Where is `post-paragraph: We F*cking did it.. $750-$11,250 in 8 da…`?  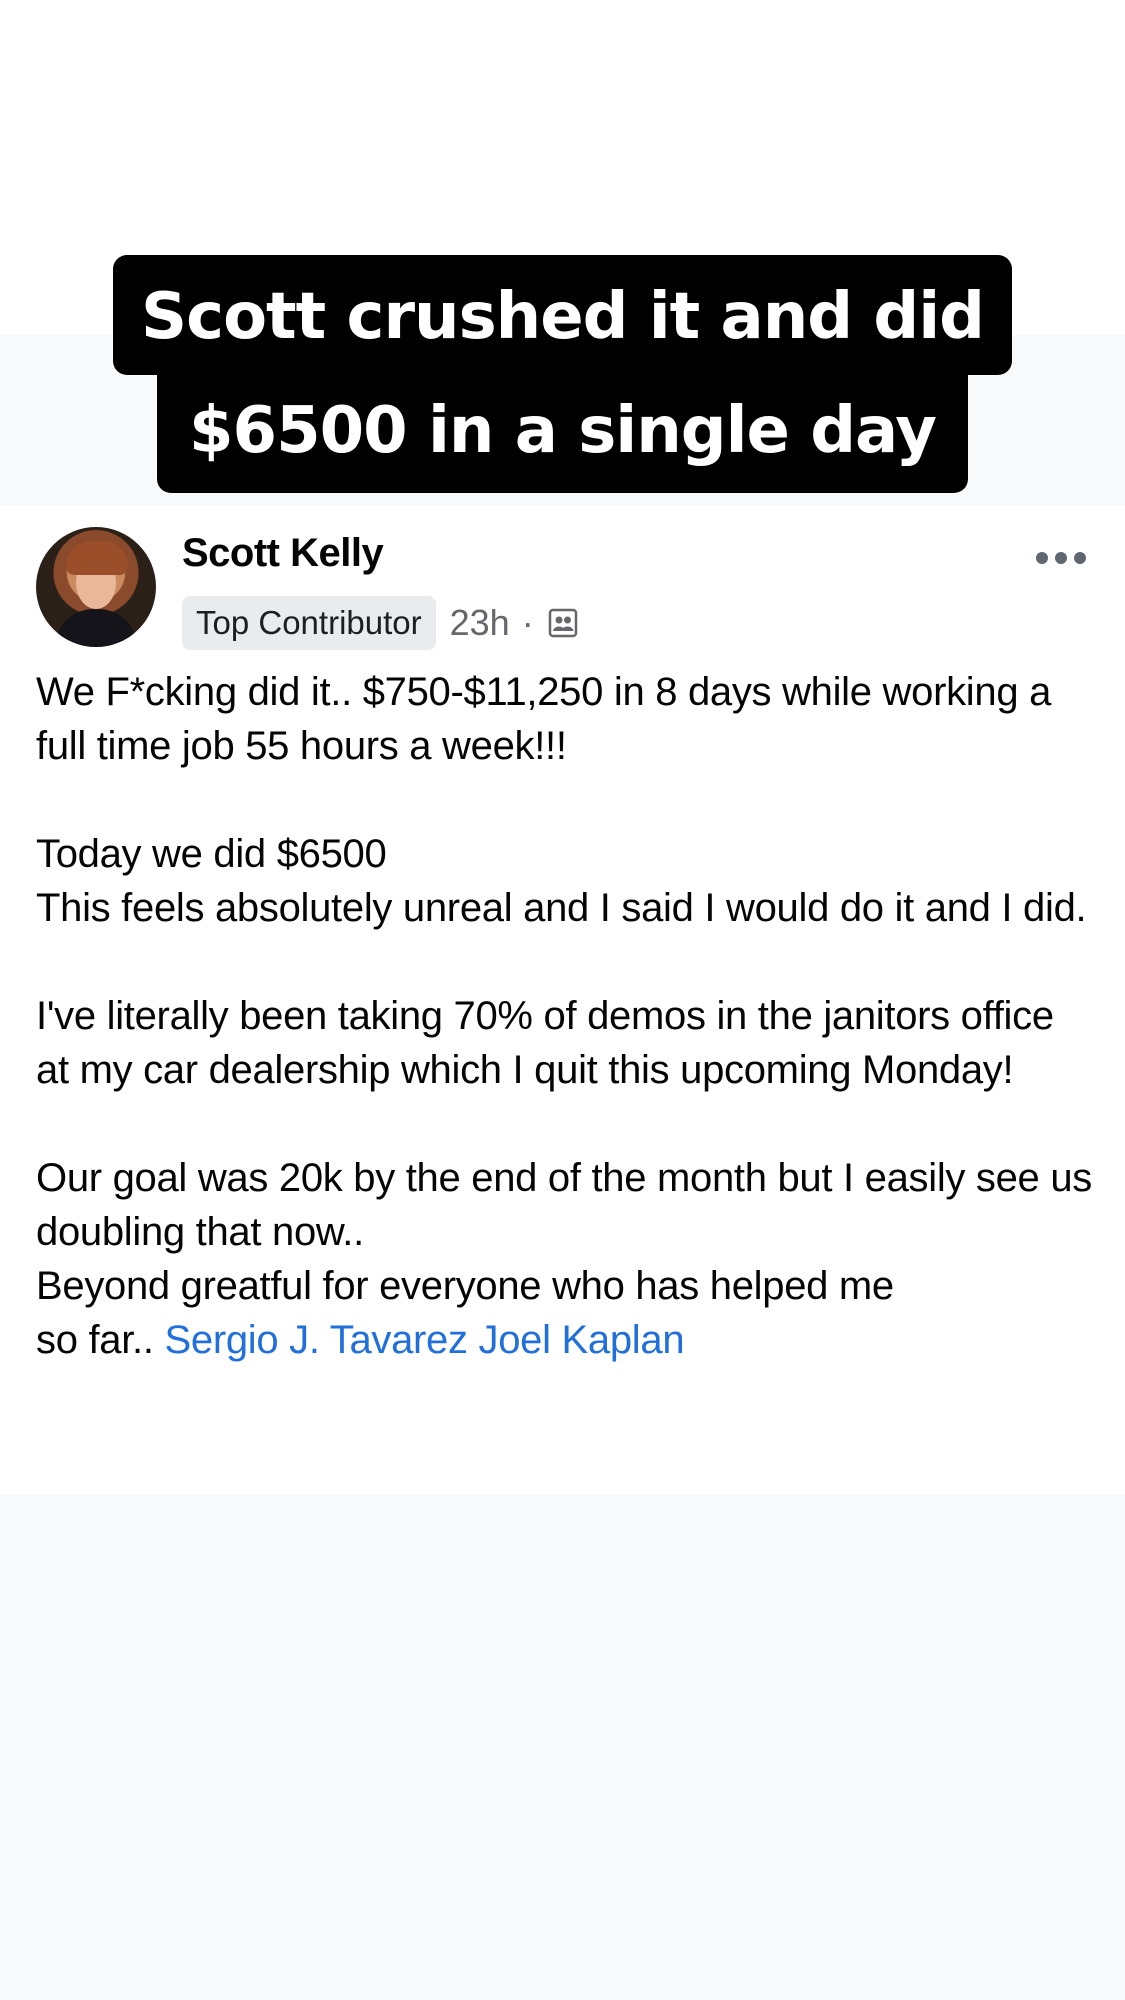
post-paragraph: We F*cking did it.. $750-$11,250 in 8 da… is located at coordinates (544, 719).